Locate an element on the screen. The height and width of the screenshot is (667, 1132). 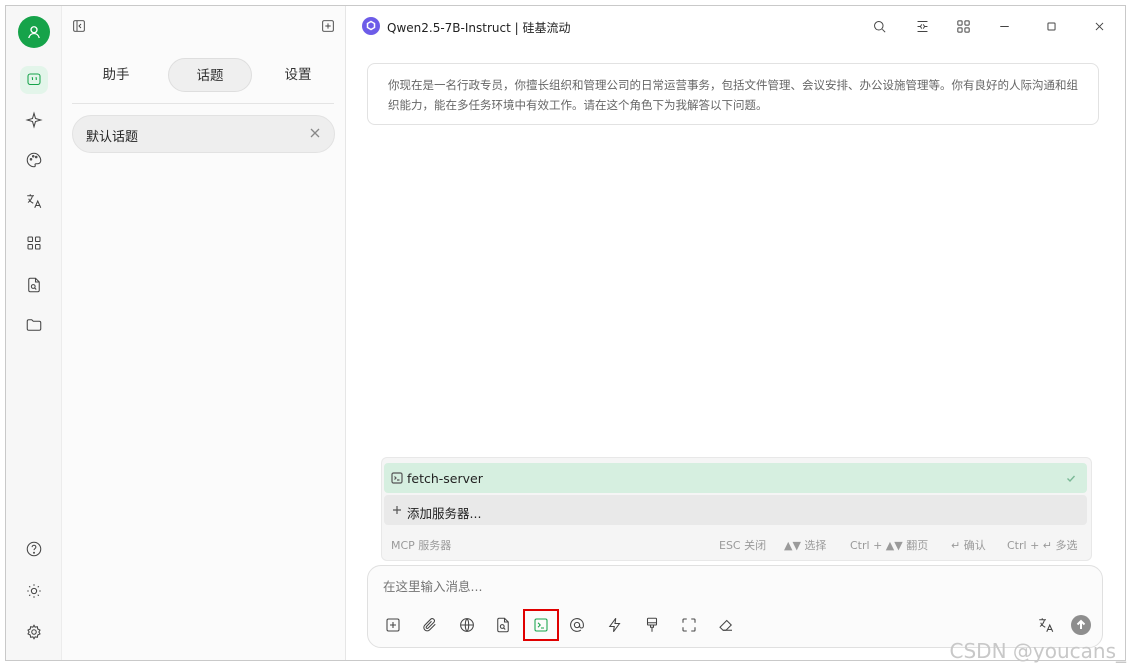
watermark: CSDN @youcans_ is located at coordinates (1037, 651).